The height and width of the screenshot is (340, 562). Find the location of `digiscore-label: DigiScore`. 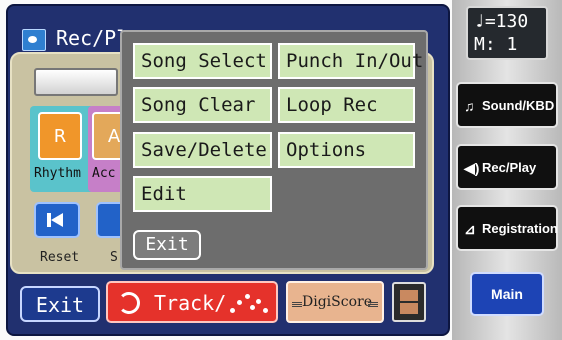

digiscore-label: DigiScore is located at coordinates (337, 302).